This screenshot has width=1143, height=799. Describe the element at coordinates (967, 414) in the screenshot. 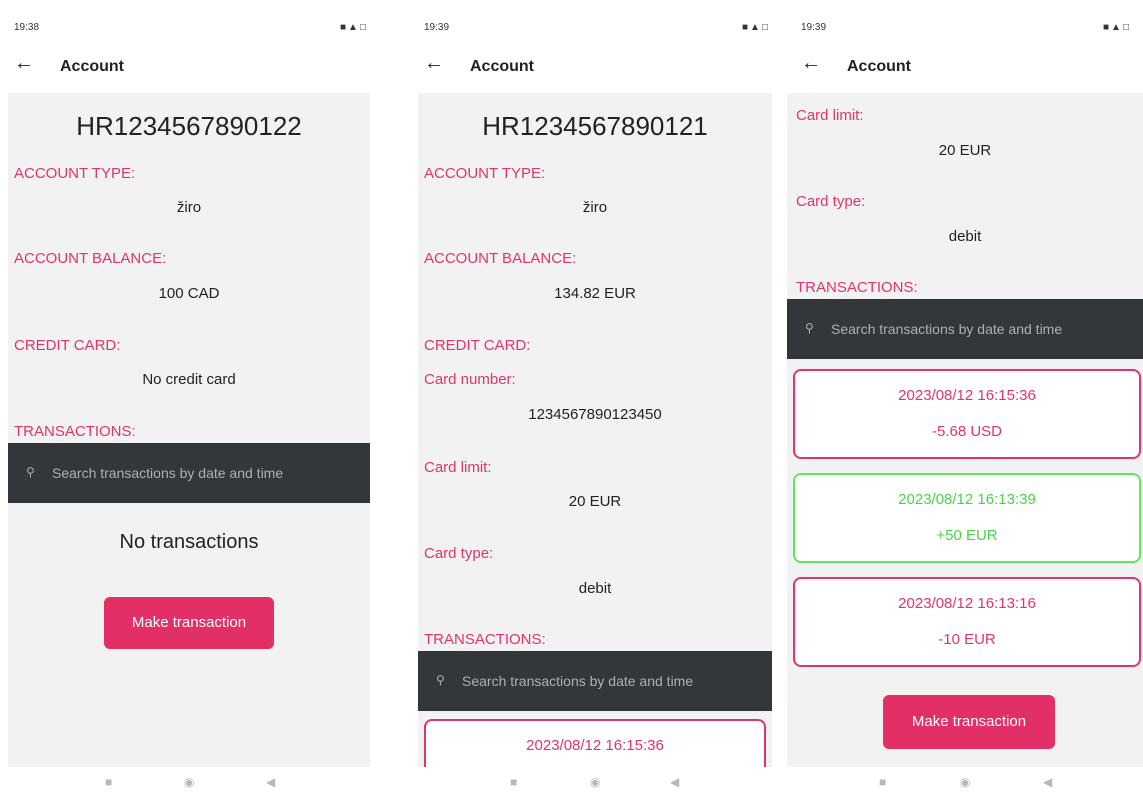

I see `transaction-card: 2023/08/12 16:15:36 -5.68 USD` at that location.